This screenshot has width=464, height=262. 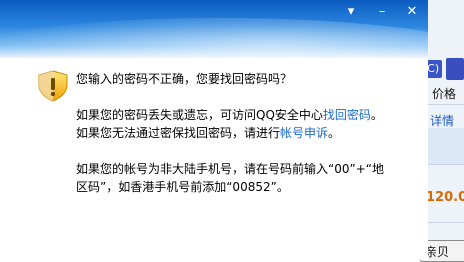 I want to click on recover-password-suffix: 。, so click(x=376, y=115).